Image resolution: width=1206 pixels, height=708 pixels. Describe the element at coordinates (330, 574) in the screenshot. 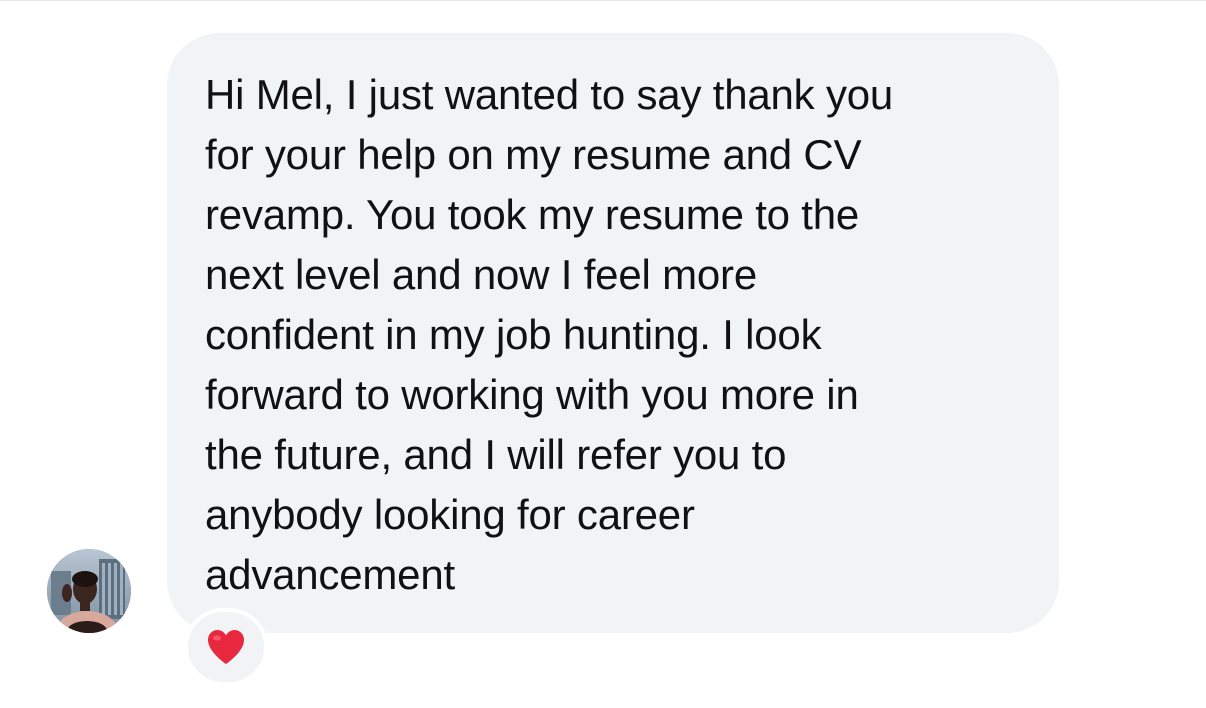

I see `message-line: advancement` at that location.